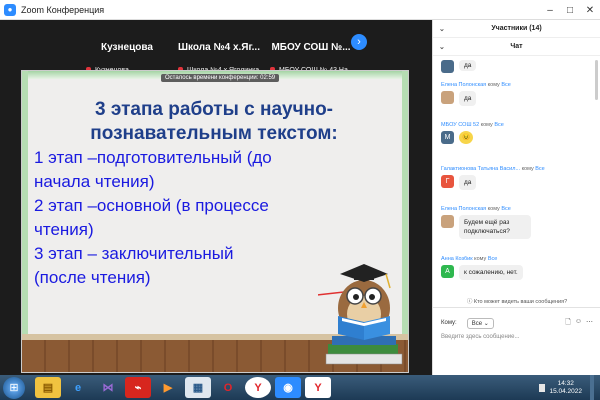 Image resolution: width=600 pixels, height=400 pixels. What do you see at coordinates (568, 323) in the screenshot?
I see `file-icon: 🗋` at bounding box center [568, 323].